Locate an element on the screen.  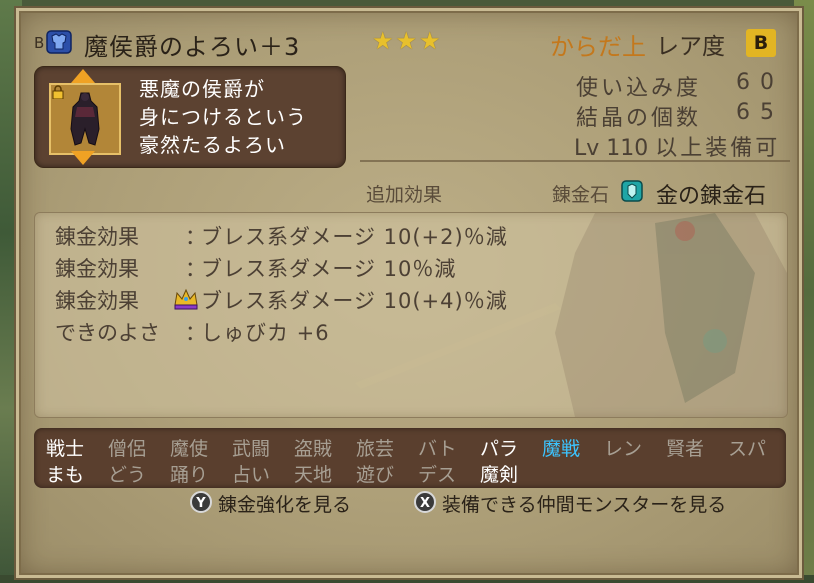
job-battlemaster: バト is located at coordinates (437, 449).